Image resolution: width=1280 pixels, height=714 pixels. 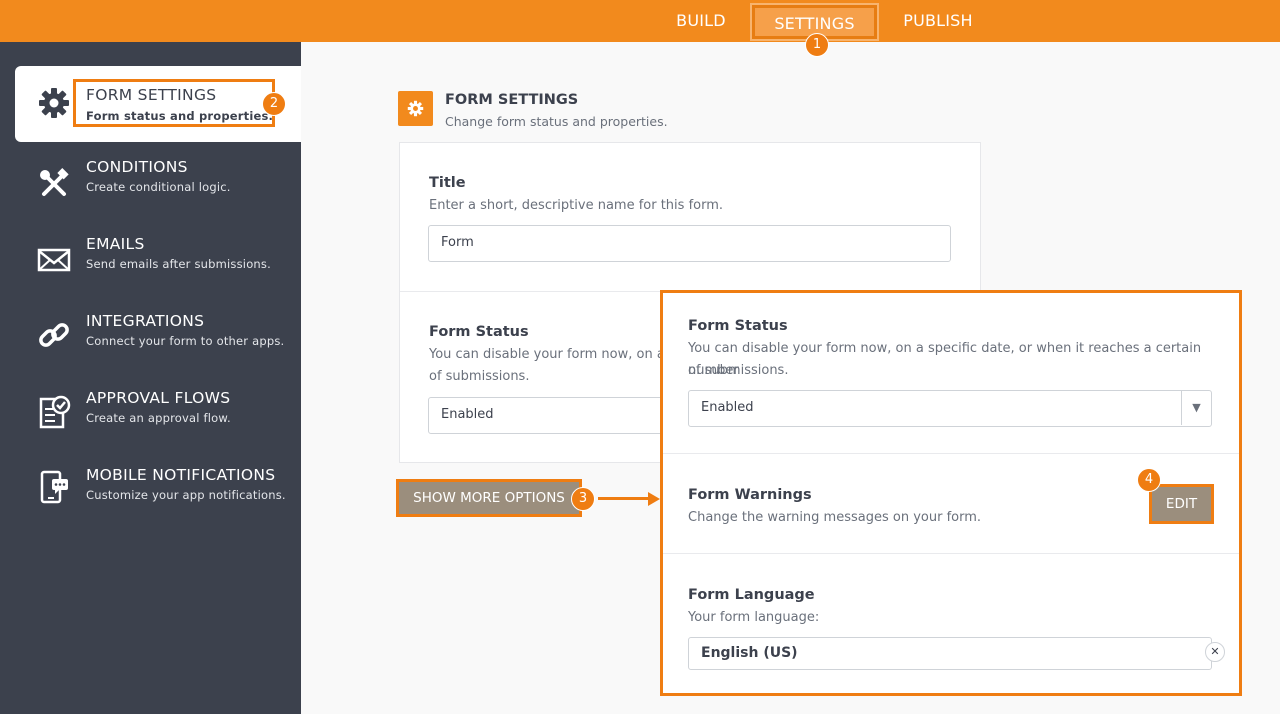 What do you see at coordinates (556, 354) in the screenshot?
I see `status-hint: You can disable your form now, on a sp` at bounding box center [556, 354].